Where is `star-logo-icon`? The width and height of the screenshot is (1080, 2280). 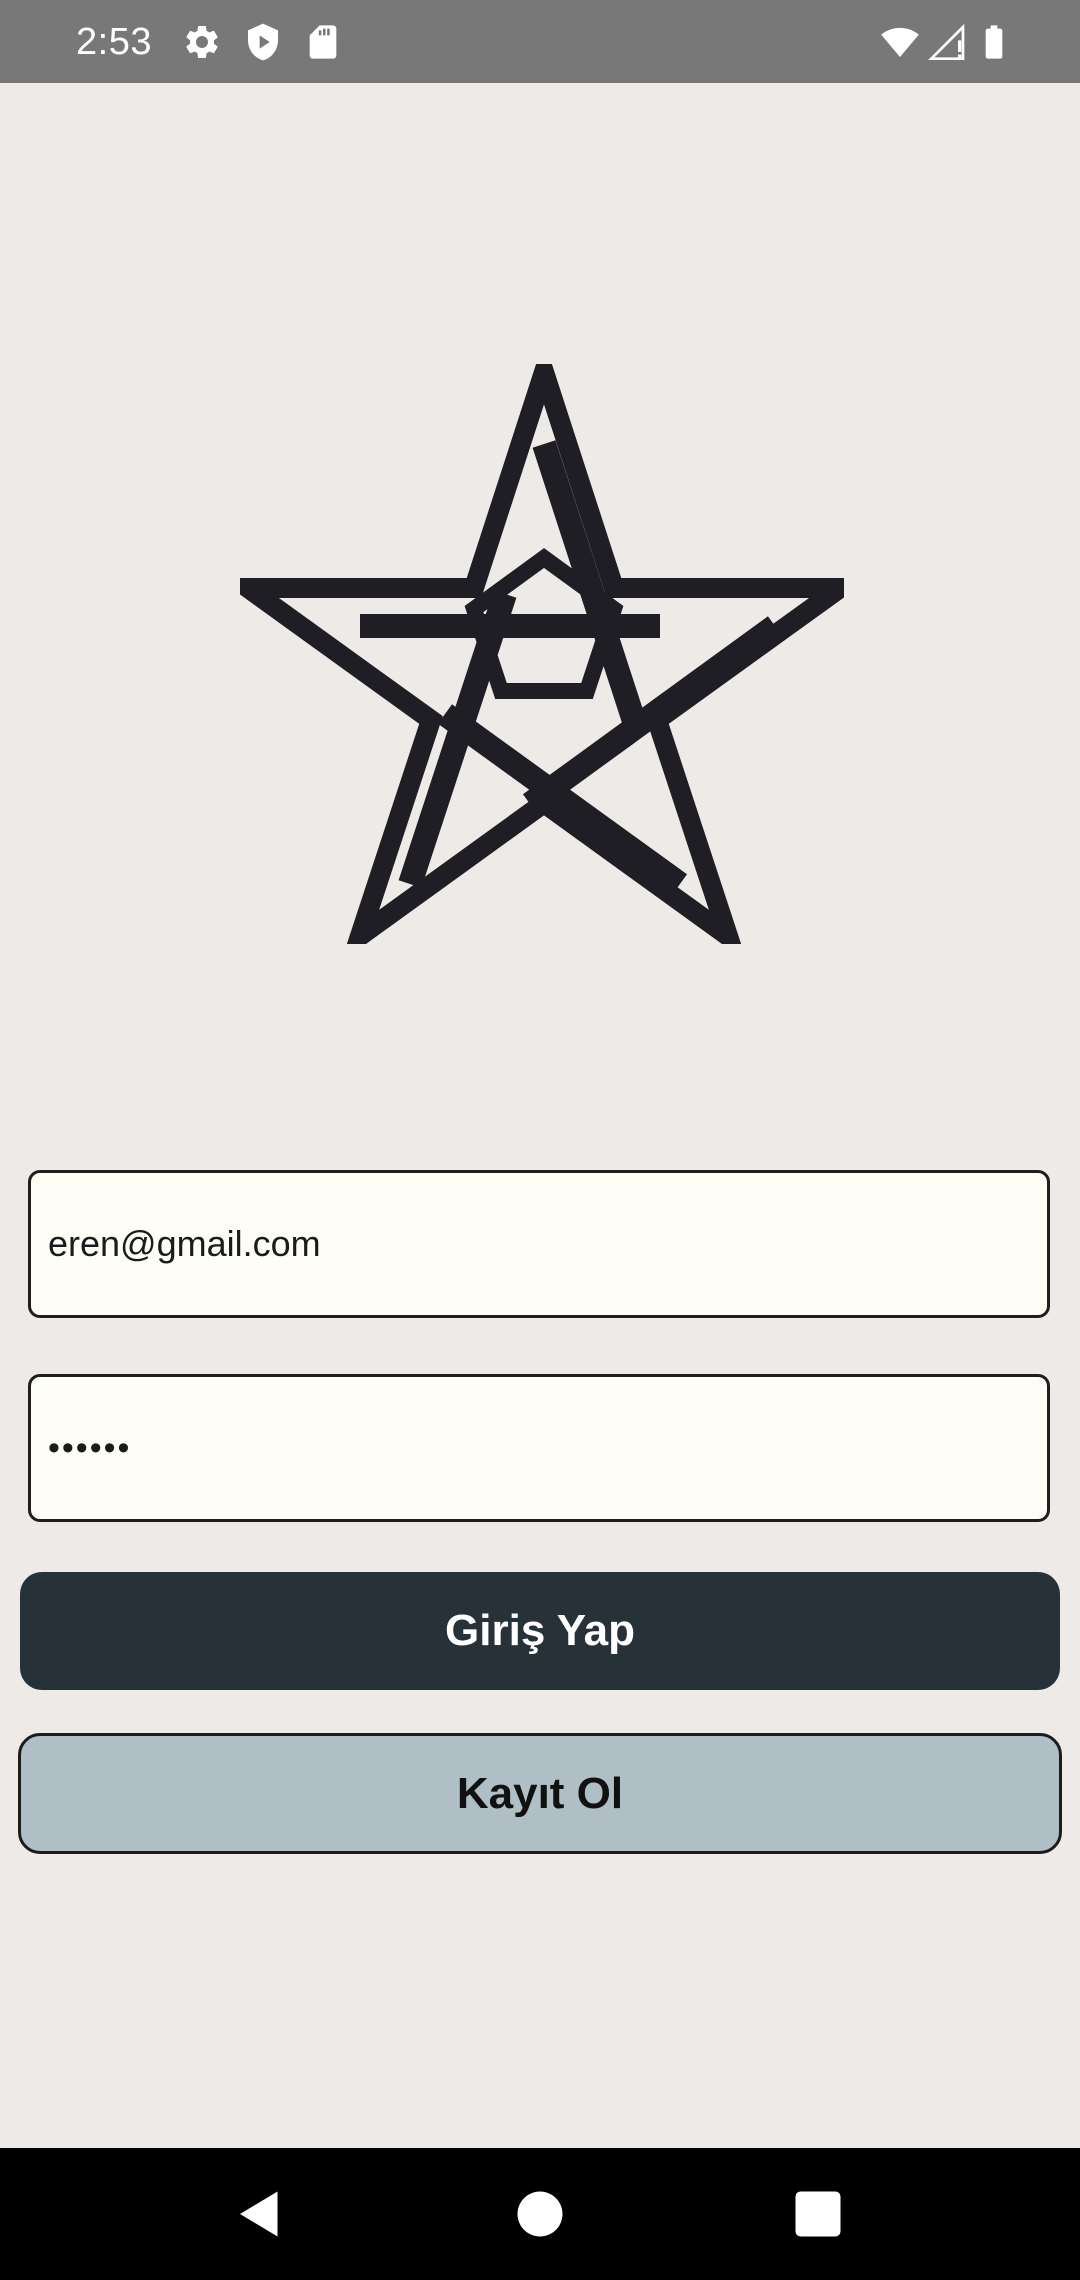 star-logo-icon is located at coordinates (542, 654).